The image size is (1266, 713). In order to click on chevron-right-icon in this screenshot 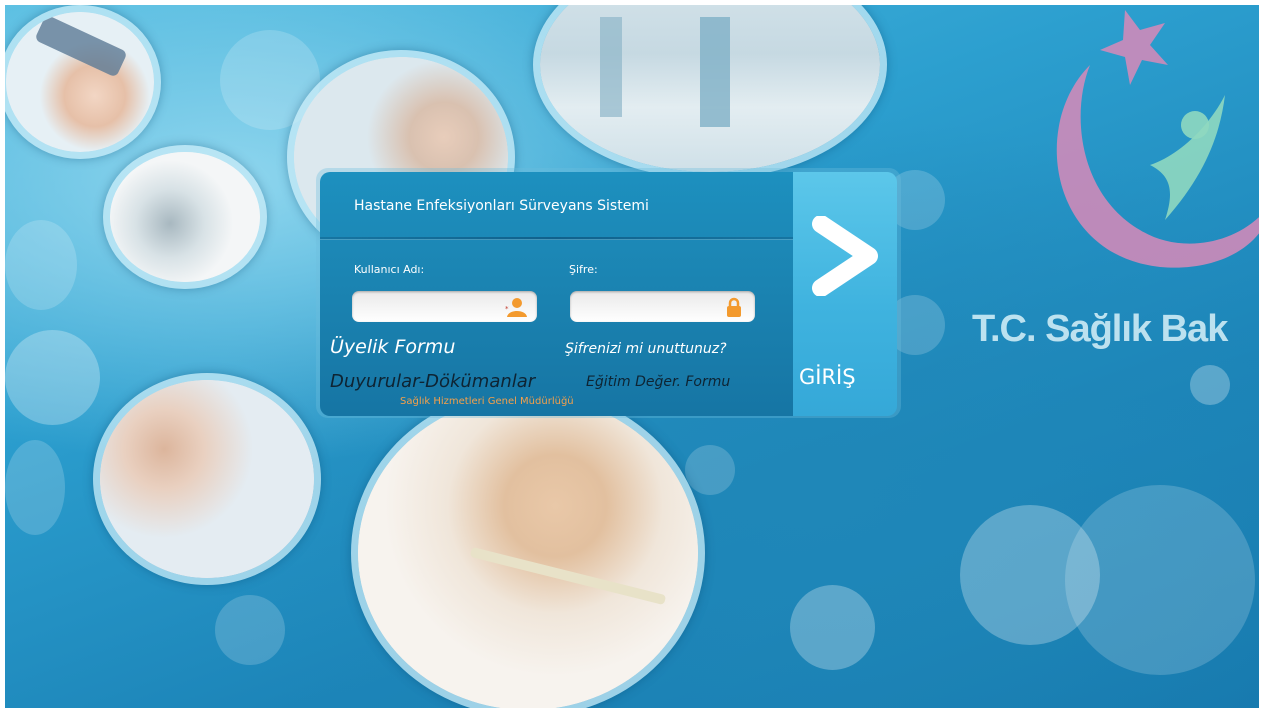, I will do `click(845, 256)`.